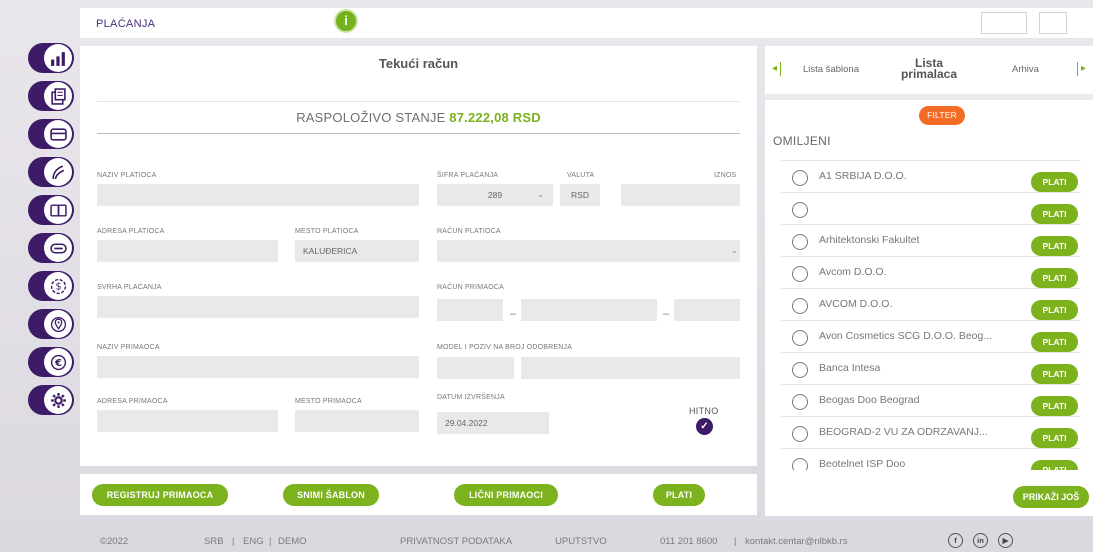  What do you see at coordinates (258, 307) in the screenshot?
I see `payment-purpose-field` at bounding box center [258, 307].